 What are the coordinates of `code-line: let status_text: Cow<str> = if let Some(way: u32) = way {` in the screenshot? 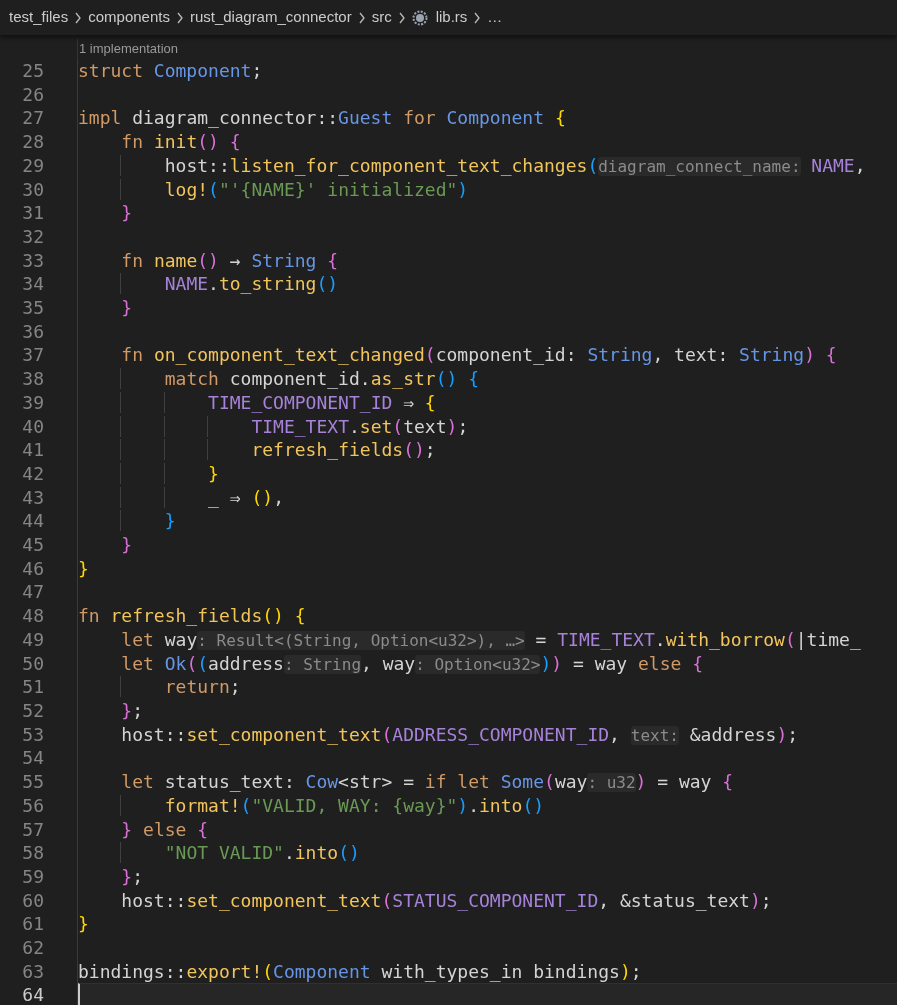 It's located at (427, 782).